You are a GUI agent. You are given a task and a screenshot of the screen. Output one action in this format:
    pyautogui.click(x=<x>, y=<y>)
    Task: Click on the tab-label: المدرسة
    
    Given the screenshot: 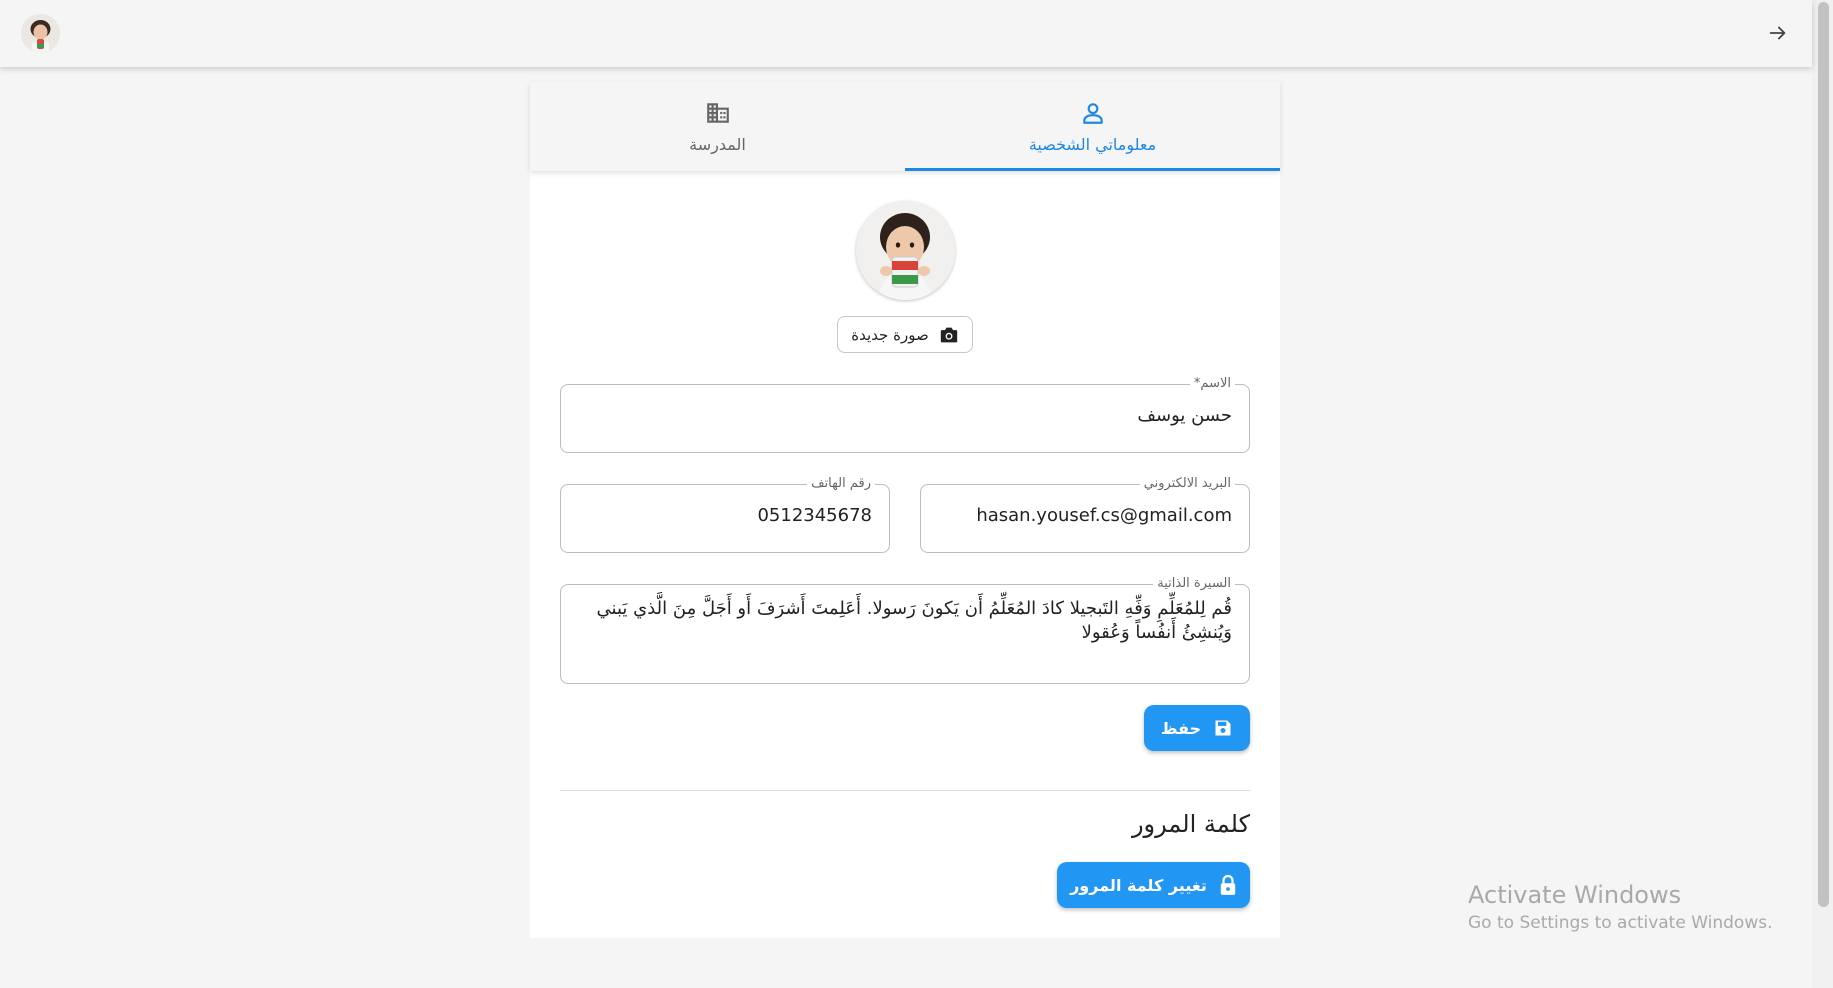 What is the action you would take?
    pyautogui.click(x=717, y=144)
    